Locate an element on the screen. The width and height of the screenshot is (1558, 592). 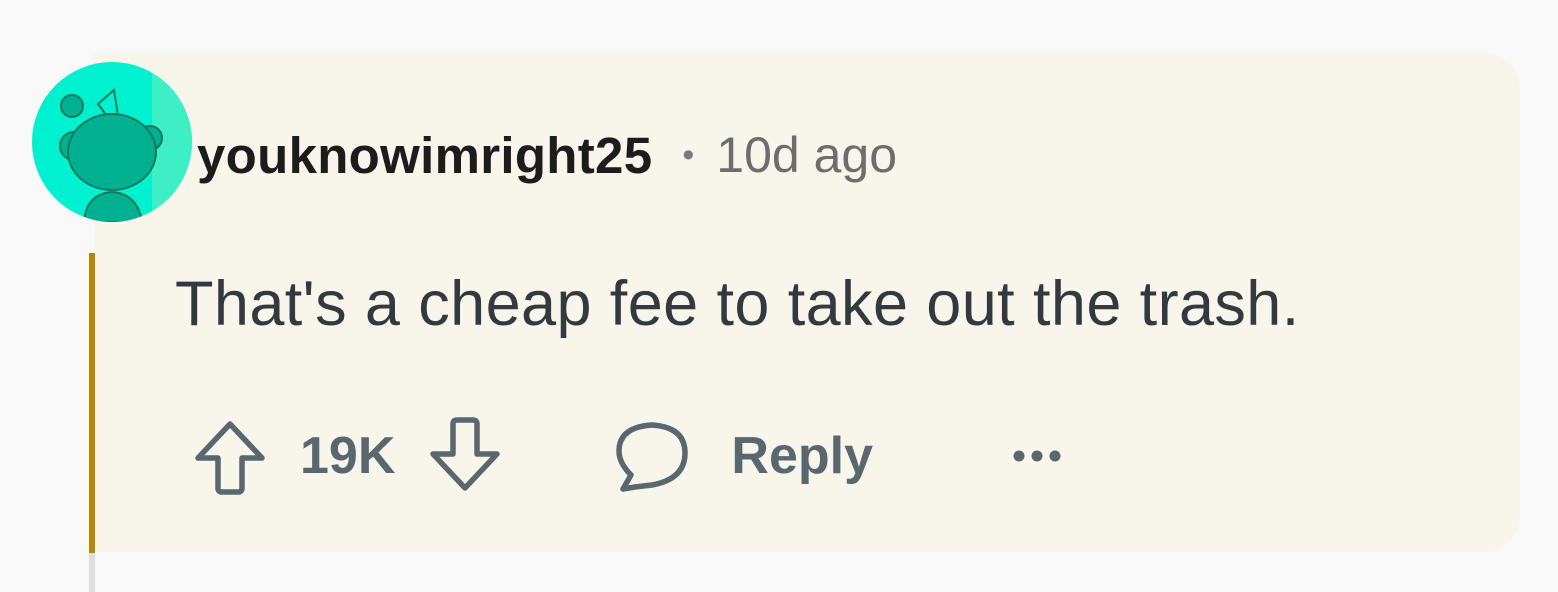
thread-line is located at coordinates (92, 572).